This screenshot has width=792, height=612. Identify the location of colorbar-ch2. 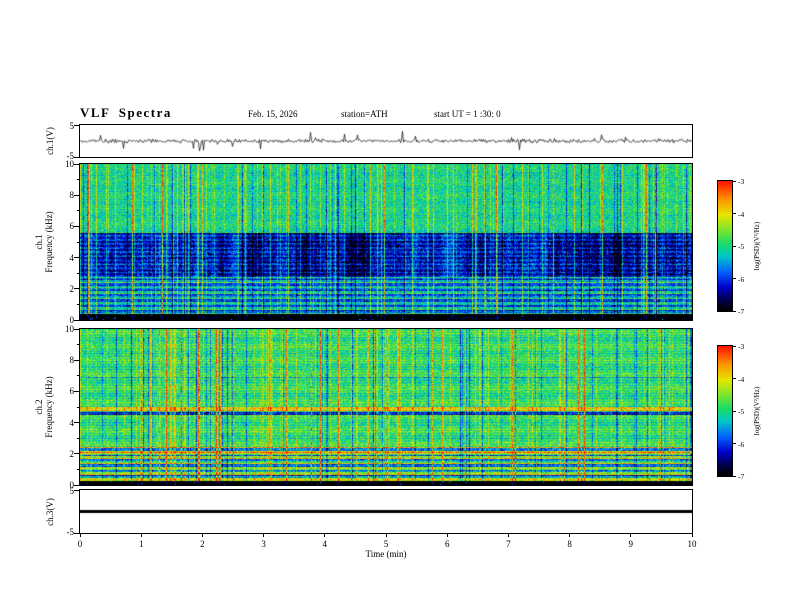
(725, 411).